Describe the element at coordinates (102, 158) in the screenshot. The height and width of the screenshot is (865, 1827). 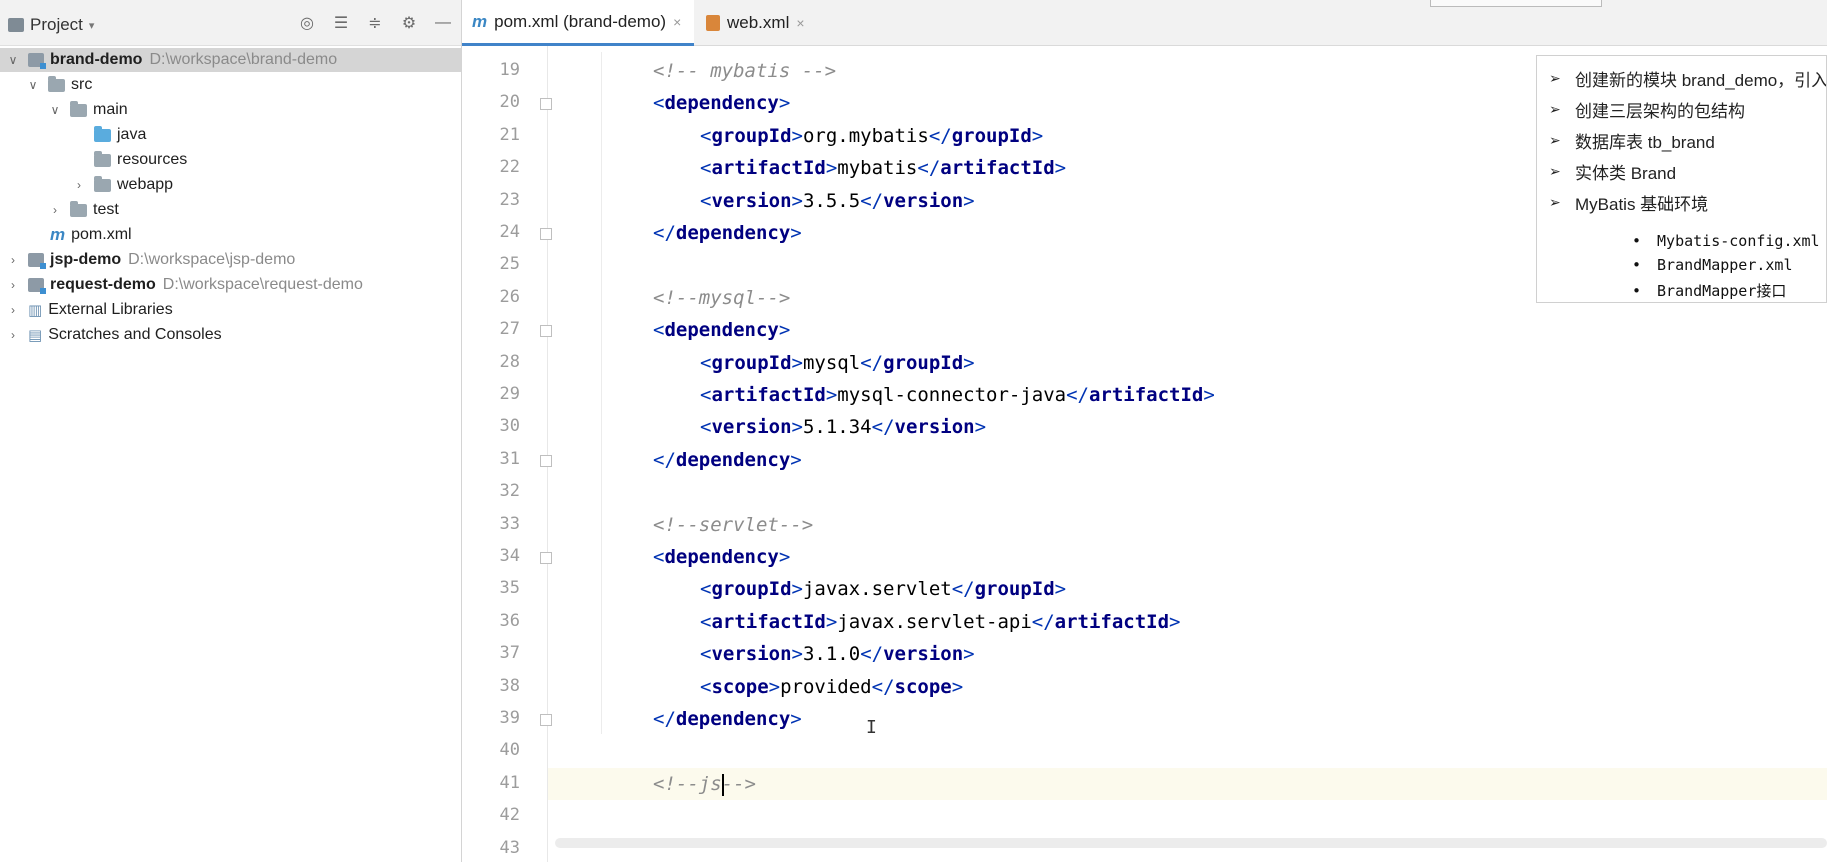
I see `resources-folder-icon` at that location.